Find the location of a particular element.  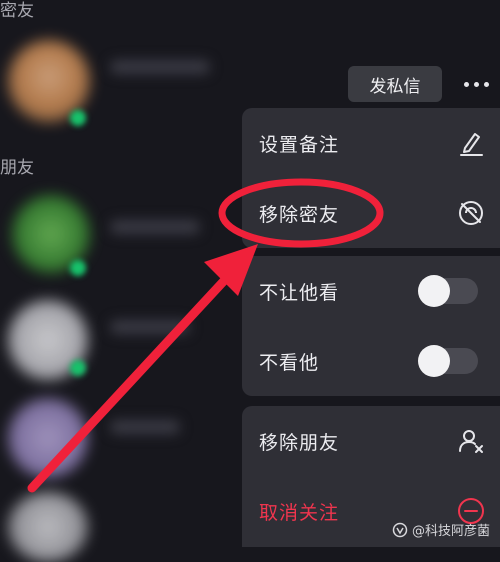

section-title-friends: 朋友 is located at coordinates (17, 168).